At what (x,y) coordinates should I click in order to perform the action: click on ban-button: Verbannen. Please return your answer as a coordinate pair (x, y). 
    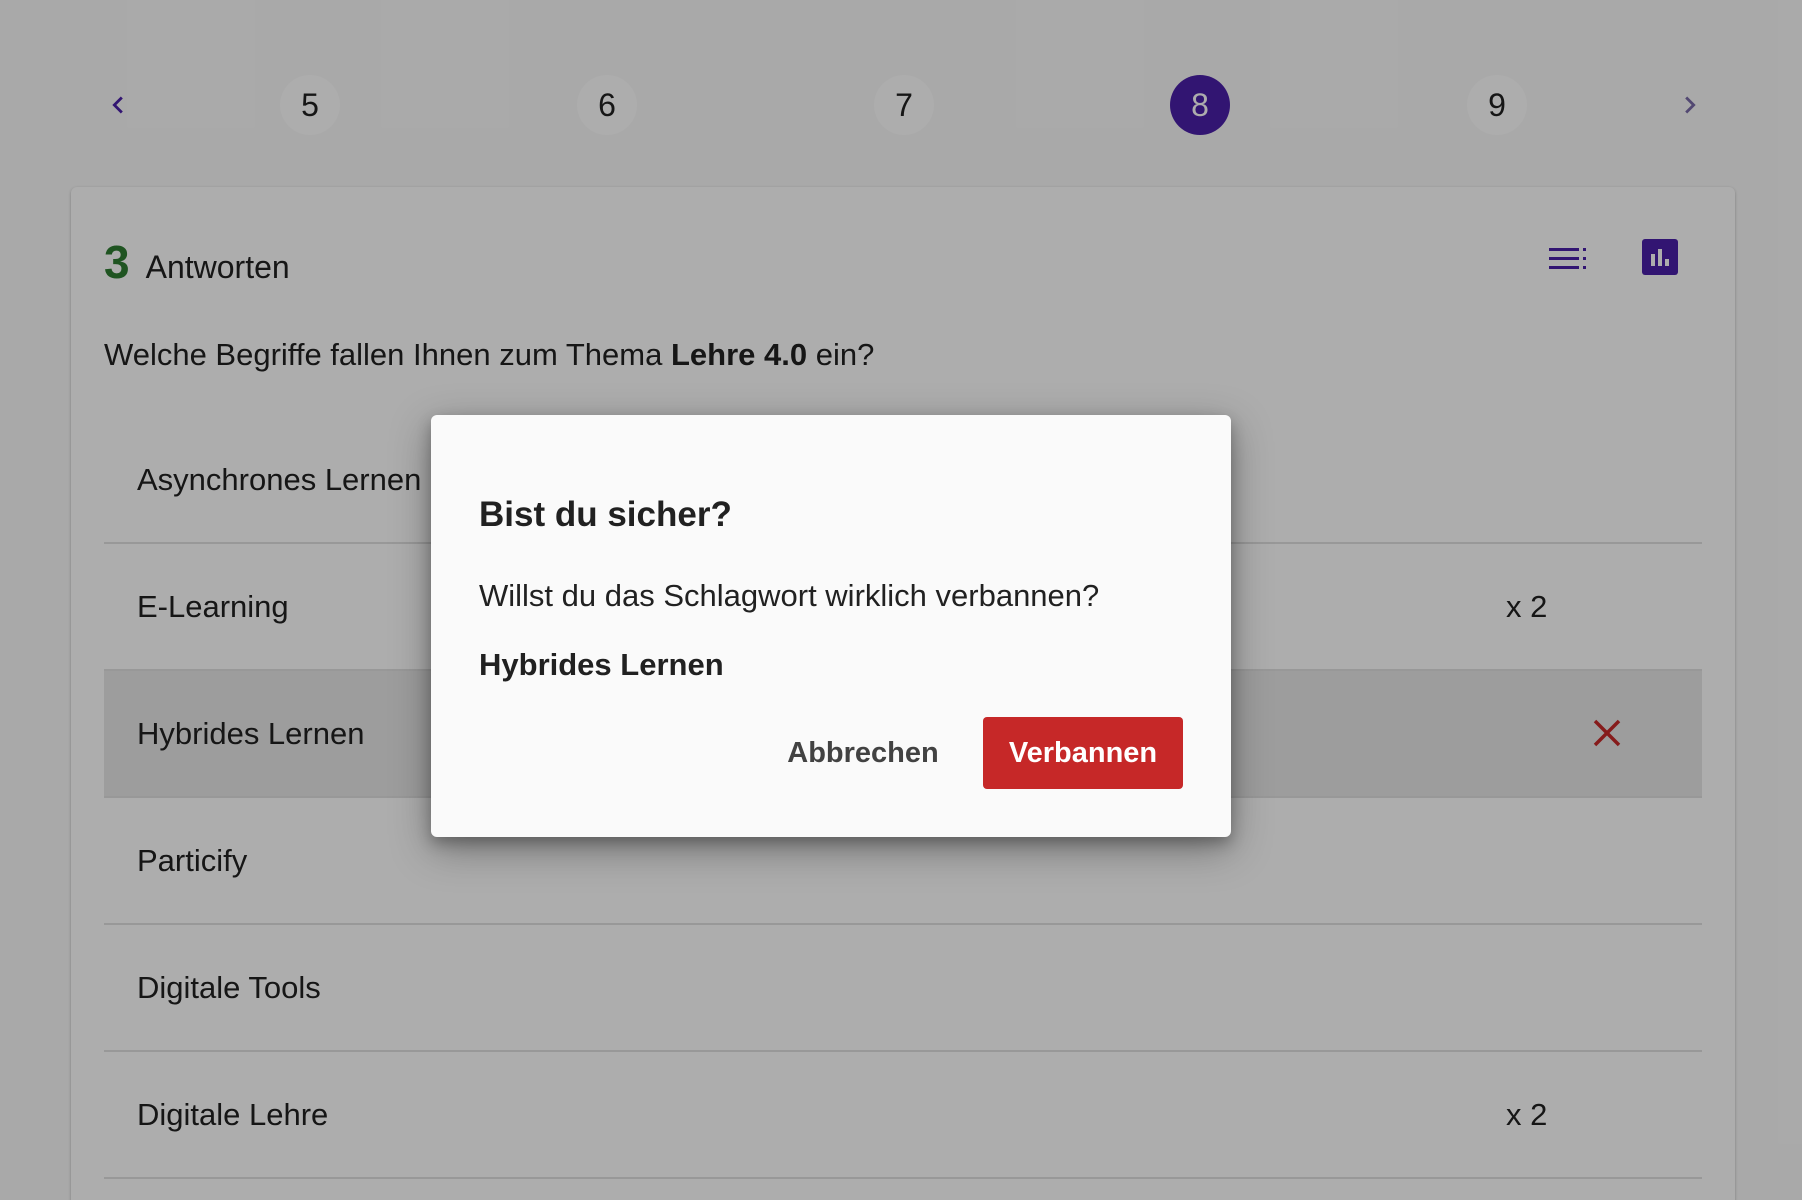
    Looking at the image, I should click on (1083, 753).